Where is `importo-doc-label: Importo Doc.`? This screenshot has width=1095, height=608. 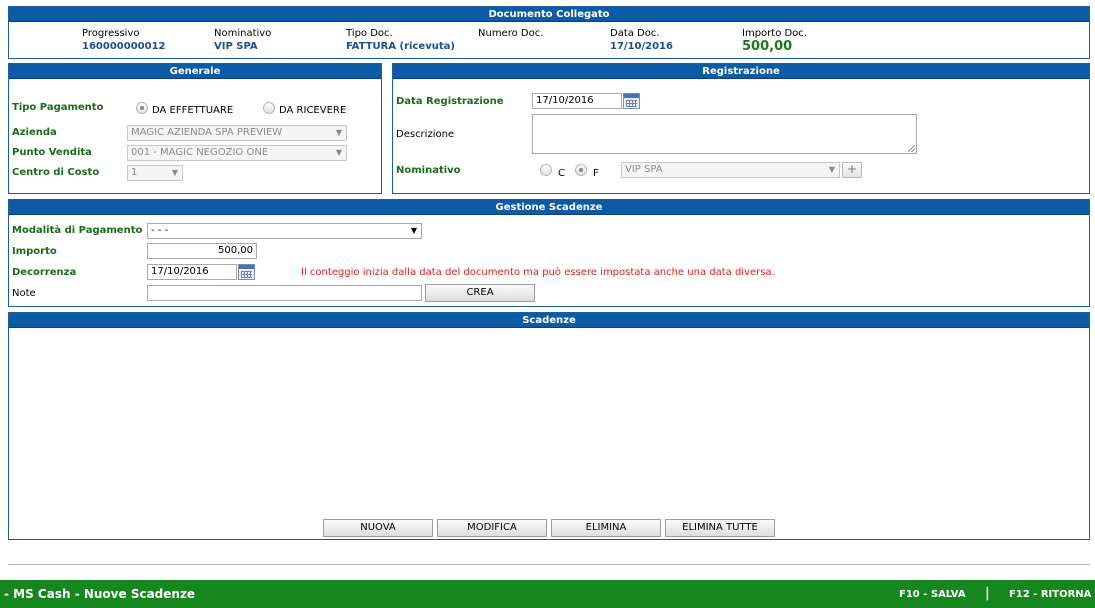
importo-doc-label: Importo Doc. is located at coordinates (774, 33).